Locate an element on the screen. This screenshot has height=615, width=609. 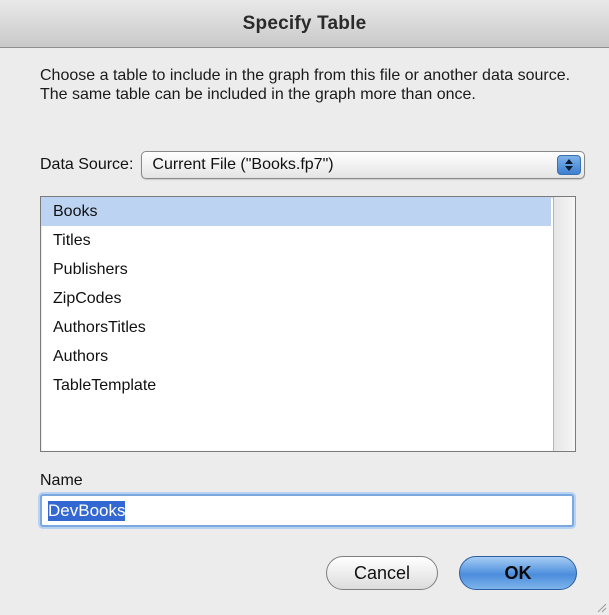
table-list-item: Publishers is located at coordinates (296, 269).